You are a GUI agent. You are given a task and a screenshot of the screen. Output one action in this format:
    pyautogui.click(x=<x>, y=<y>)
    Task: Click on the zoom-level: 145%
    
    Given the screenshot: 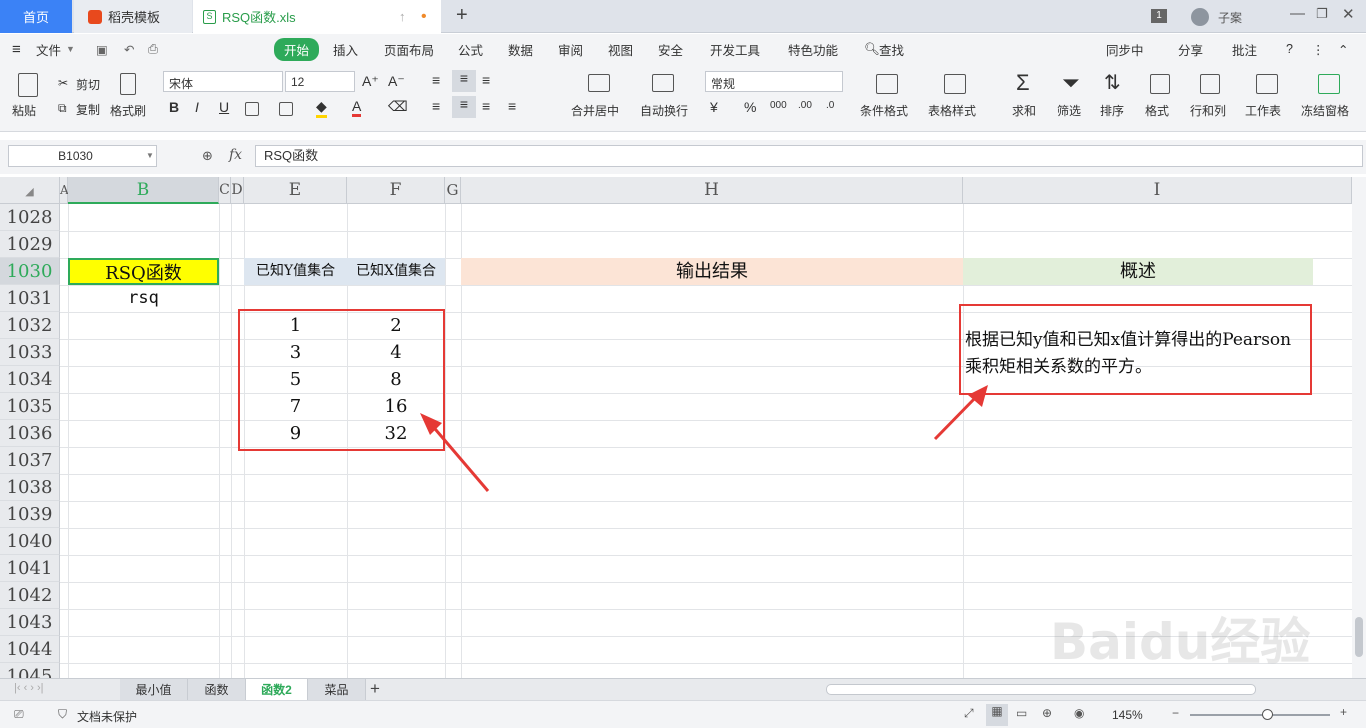 What is the action you would take?
    pyautogui.click(x=1127, y=715)
    